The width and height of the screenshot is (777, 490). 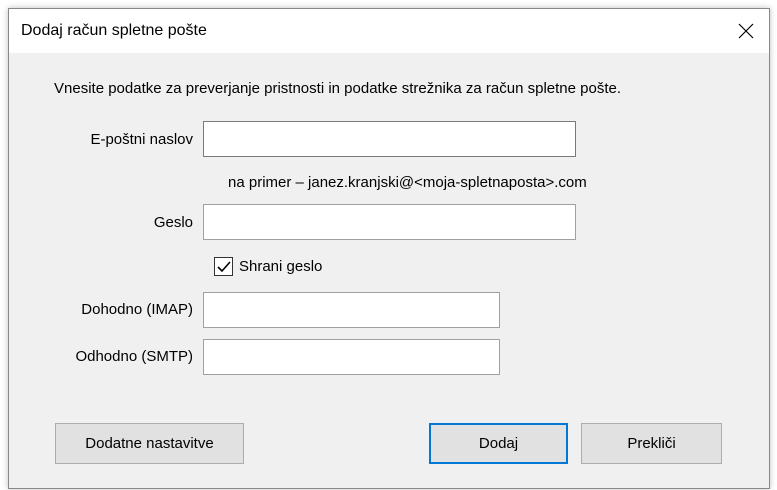 What do you see at coordinates (351, 310) in the screenshot?
I see `imap-server-field` at bounding box center [351, 310].